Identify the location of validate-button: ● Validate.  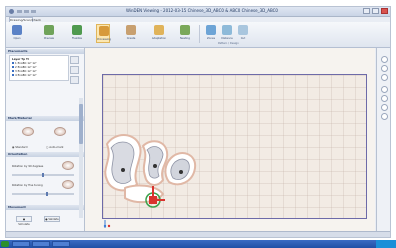
(52, 219).